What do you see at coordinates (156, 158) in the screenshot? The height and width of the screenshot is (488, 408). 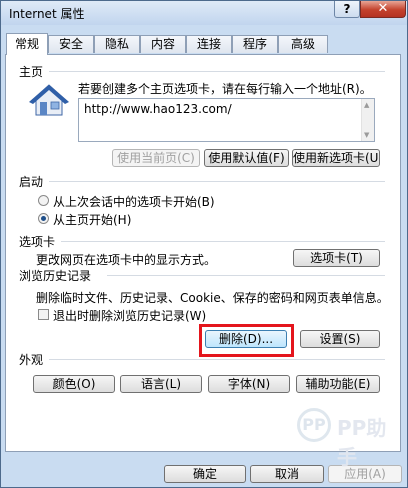 I see `use-current-button: 使用当前页(C)` at bounding box center [156, 158].